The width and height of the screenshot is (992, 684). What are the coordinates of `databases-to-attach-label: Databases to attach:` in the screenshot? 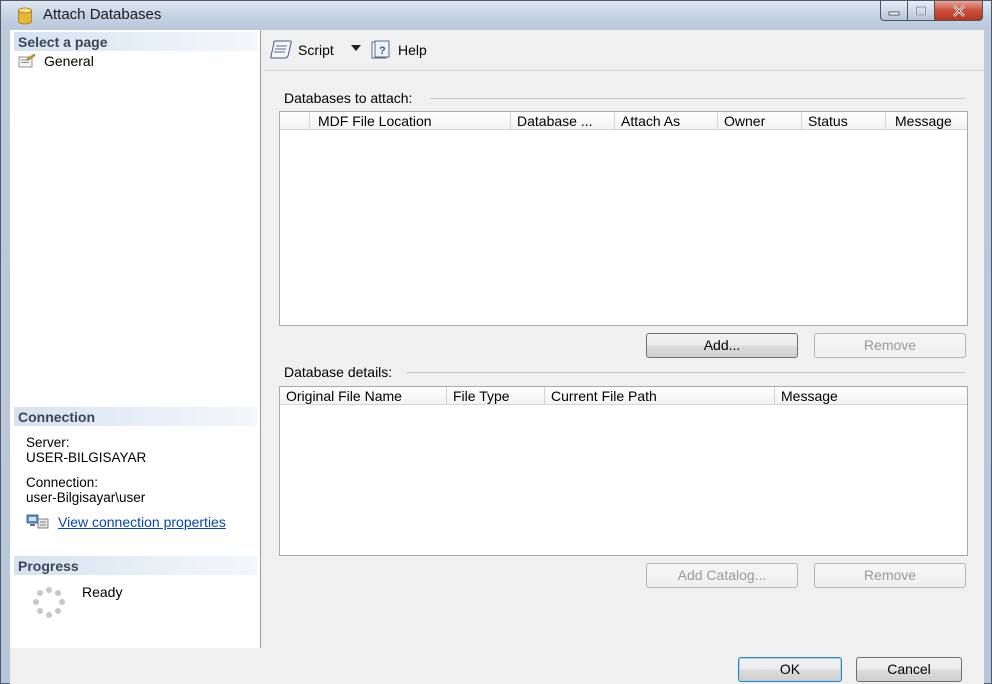 It's located at (352, 98).